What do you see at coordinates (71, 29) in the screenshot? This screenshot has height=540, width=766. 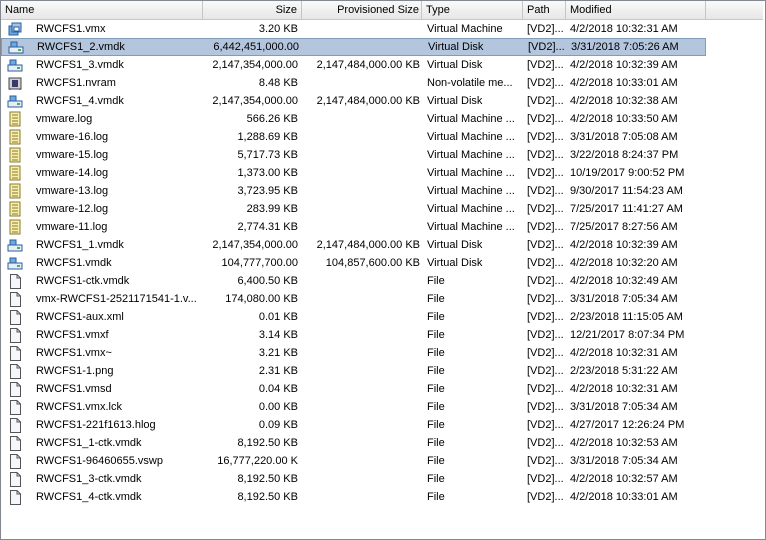 I see `file-name: RWCFS1.vmx` at bounding box center [71, 29].